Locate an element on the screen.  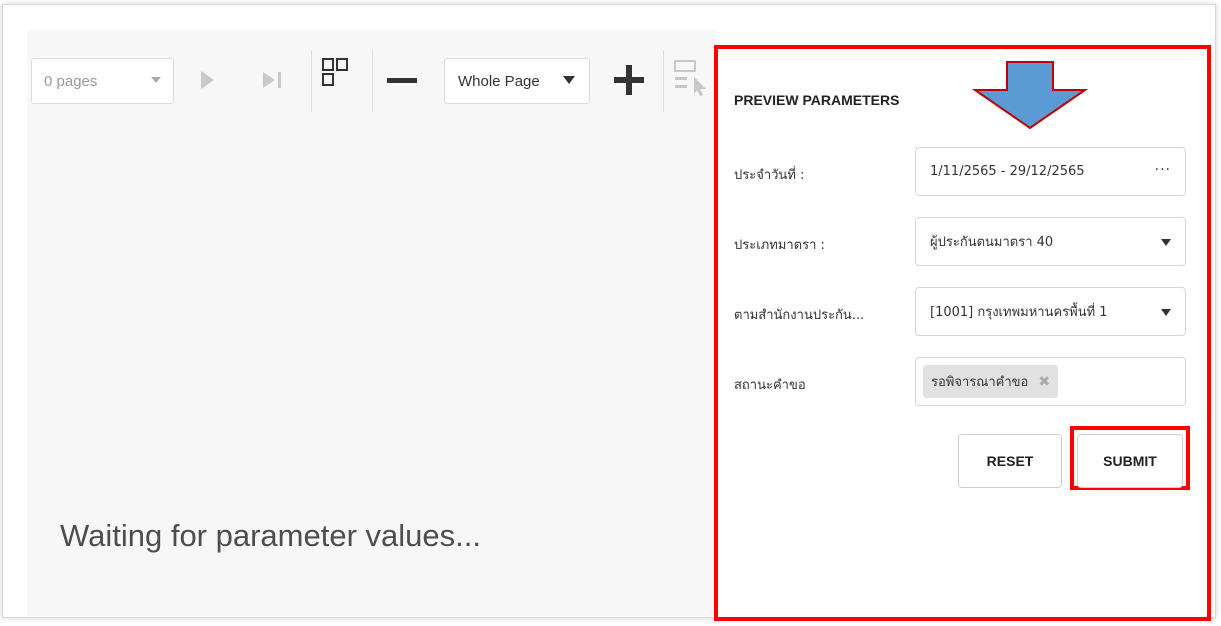
submit-button: SUBMIT is located at coordinates (1130, 461).